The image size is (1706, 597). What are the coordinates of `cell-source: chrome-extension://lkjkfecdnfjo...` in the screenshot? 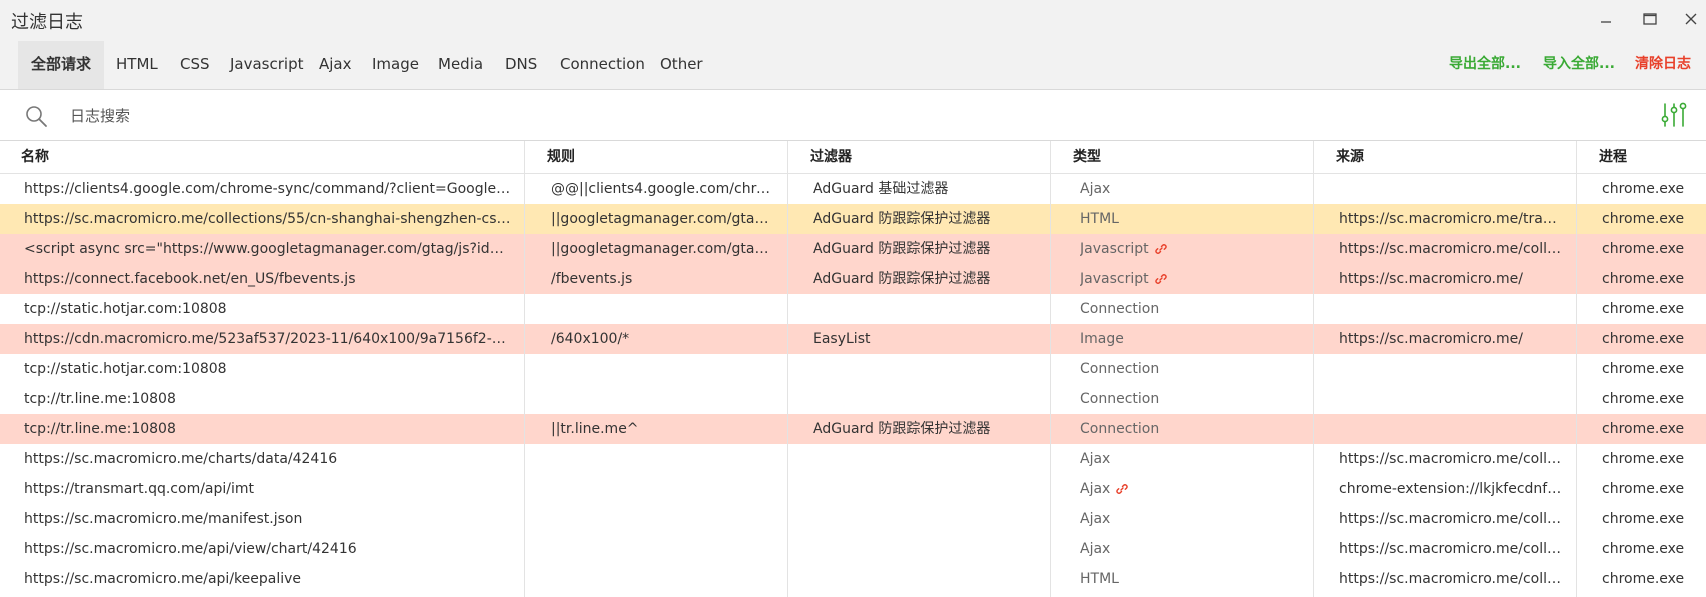 It's located at (1451, 489).